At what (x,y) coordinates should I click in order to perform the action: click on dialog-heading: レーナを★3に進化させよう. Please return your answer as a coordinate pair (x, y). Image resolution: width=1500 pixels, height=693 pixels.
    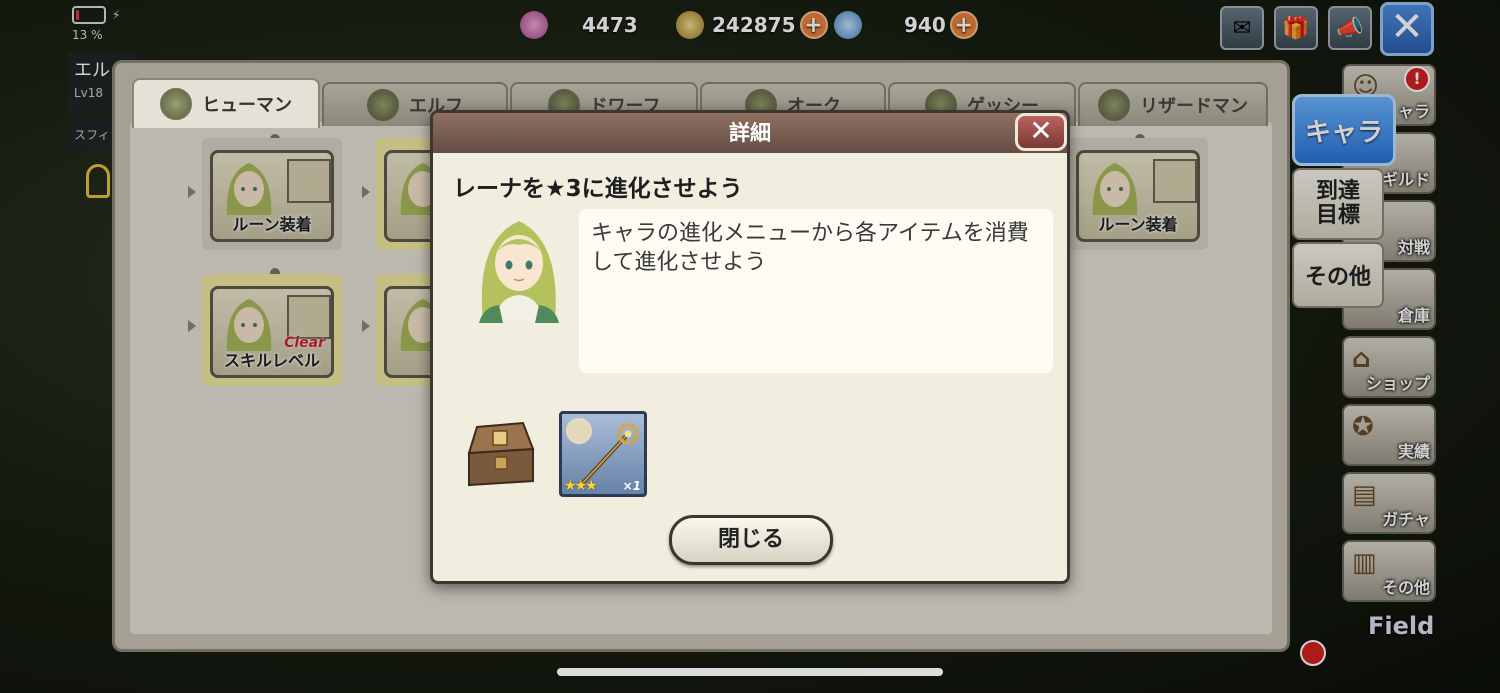
    Looking at the image, I should click on (598, 189).